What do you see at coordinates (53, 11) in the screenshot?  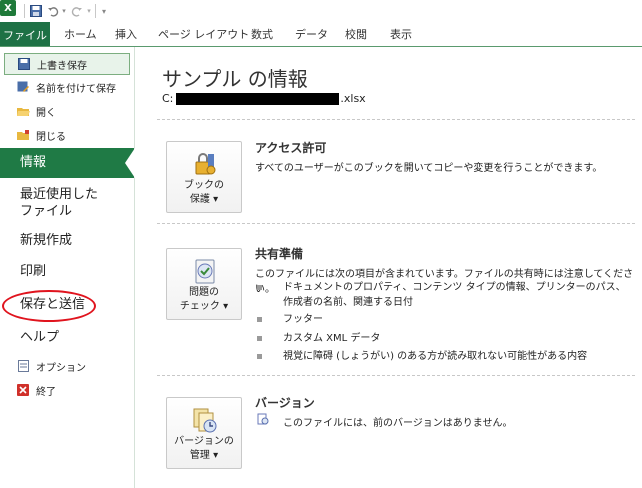 I see `undo-icon` at bounding box center [53, 11].